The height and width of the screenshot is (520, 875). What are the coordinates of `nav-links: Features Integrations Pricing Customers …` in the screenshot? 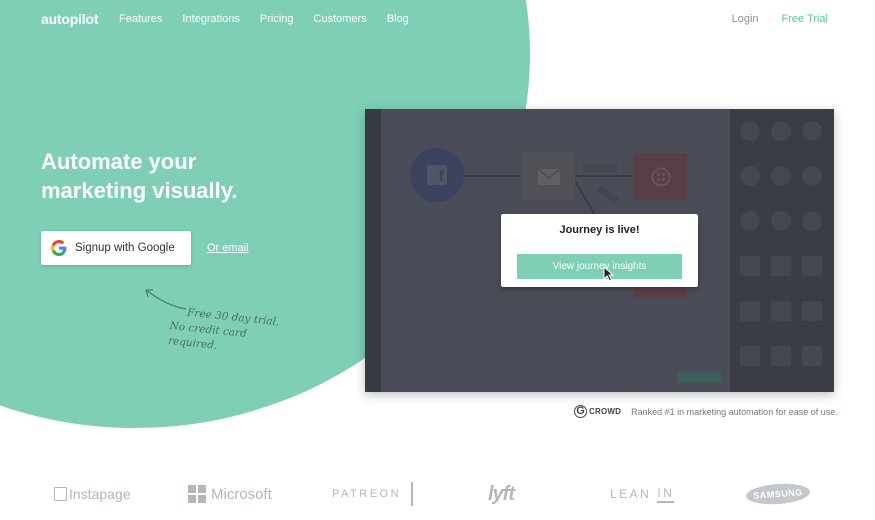 It's located at (274, 19).